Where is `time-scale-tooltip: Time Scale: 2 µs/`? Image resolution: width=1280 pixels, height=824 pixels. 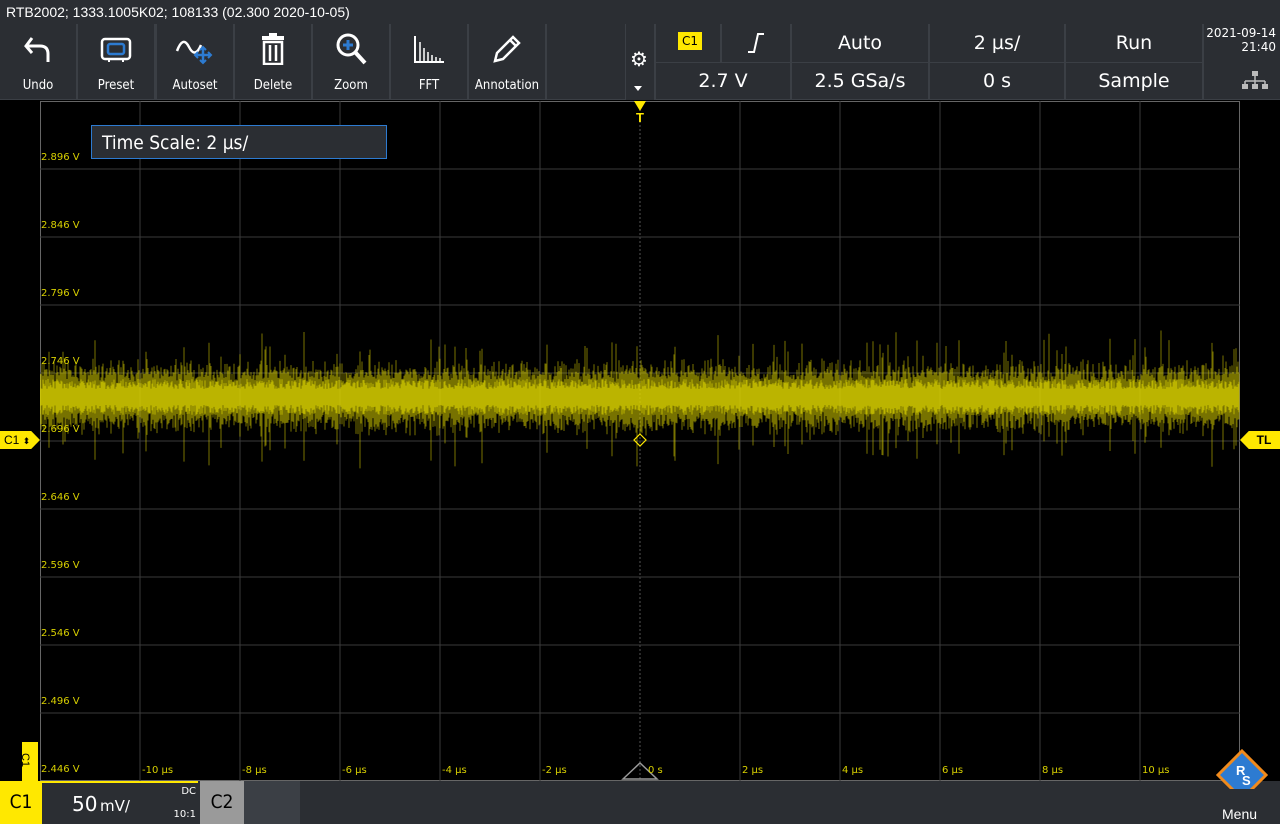 time-scale-tooltip: Time Scale: 2 µs/ is located at coordinates (239, 142).